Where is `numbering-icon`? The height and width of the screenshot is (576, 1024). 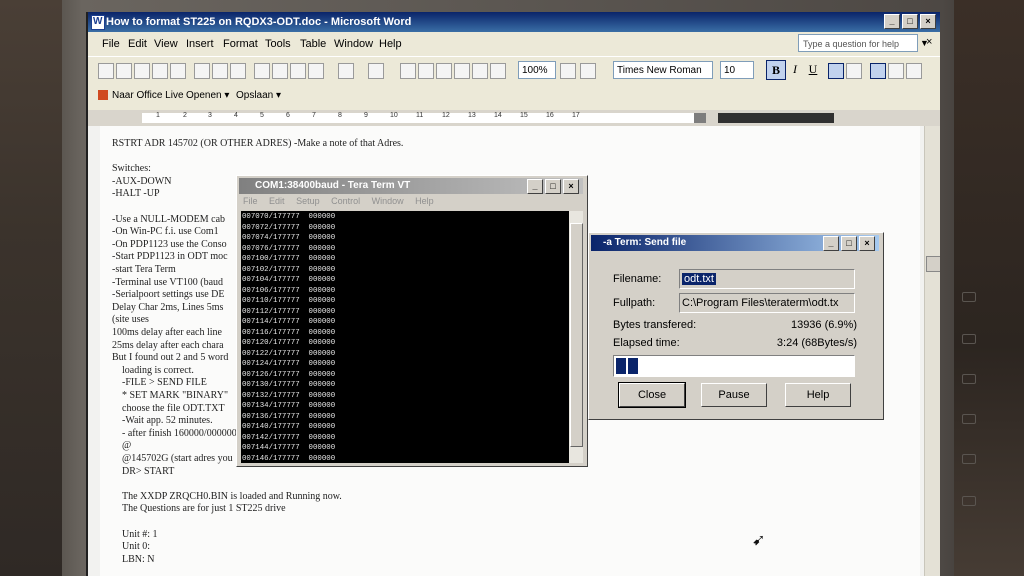
numbering-icon is located at coordinates (878, 71).